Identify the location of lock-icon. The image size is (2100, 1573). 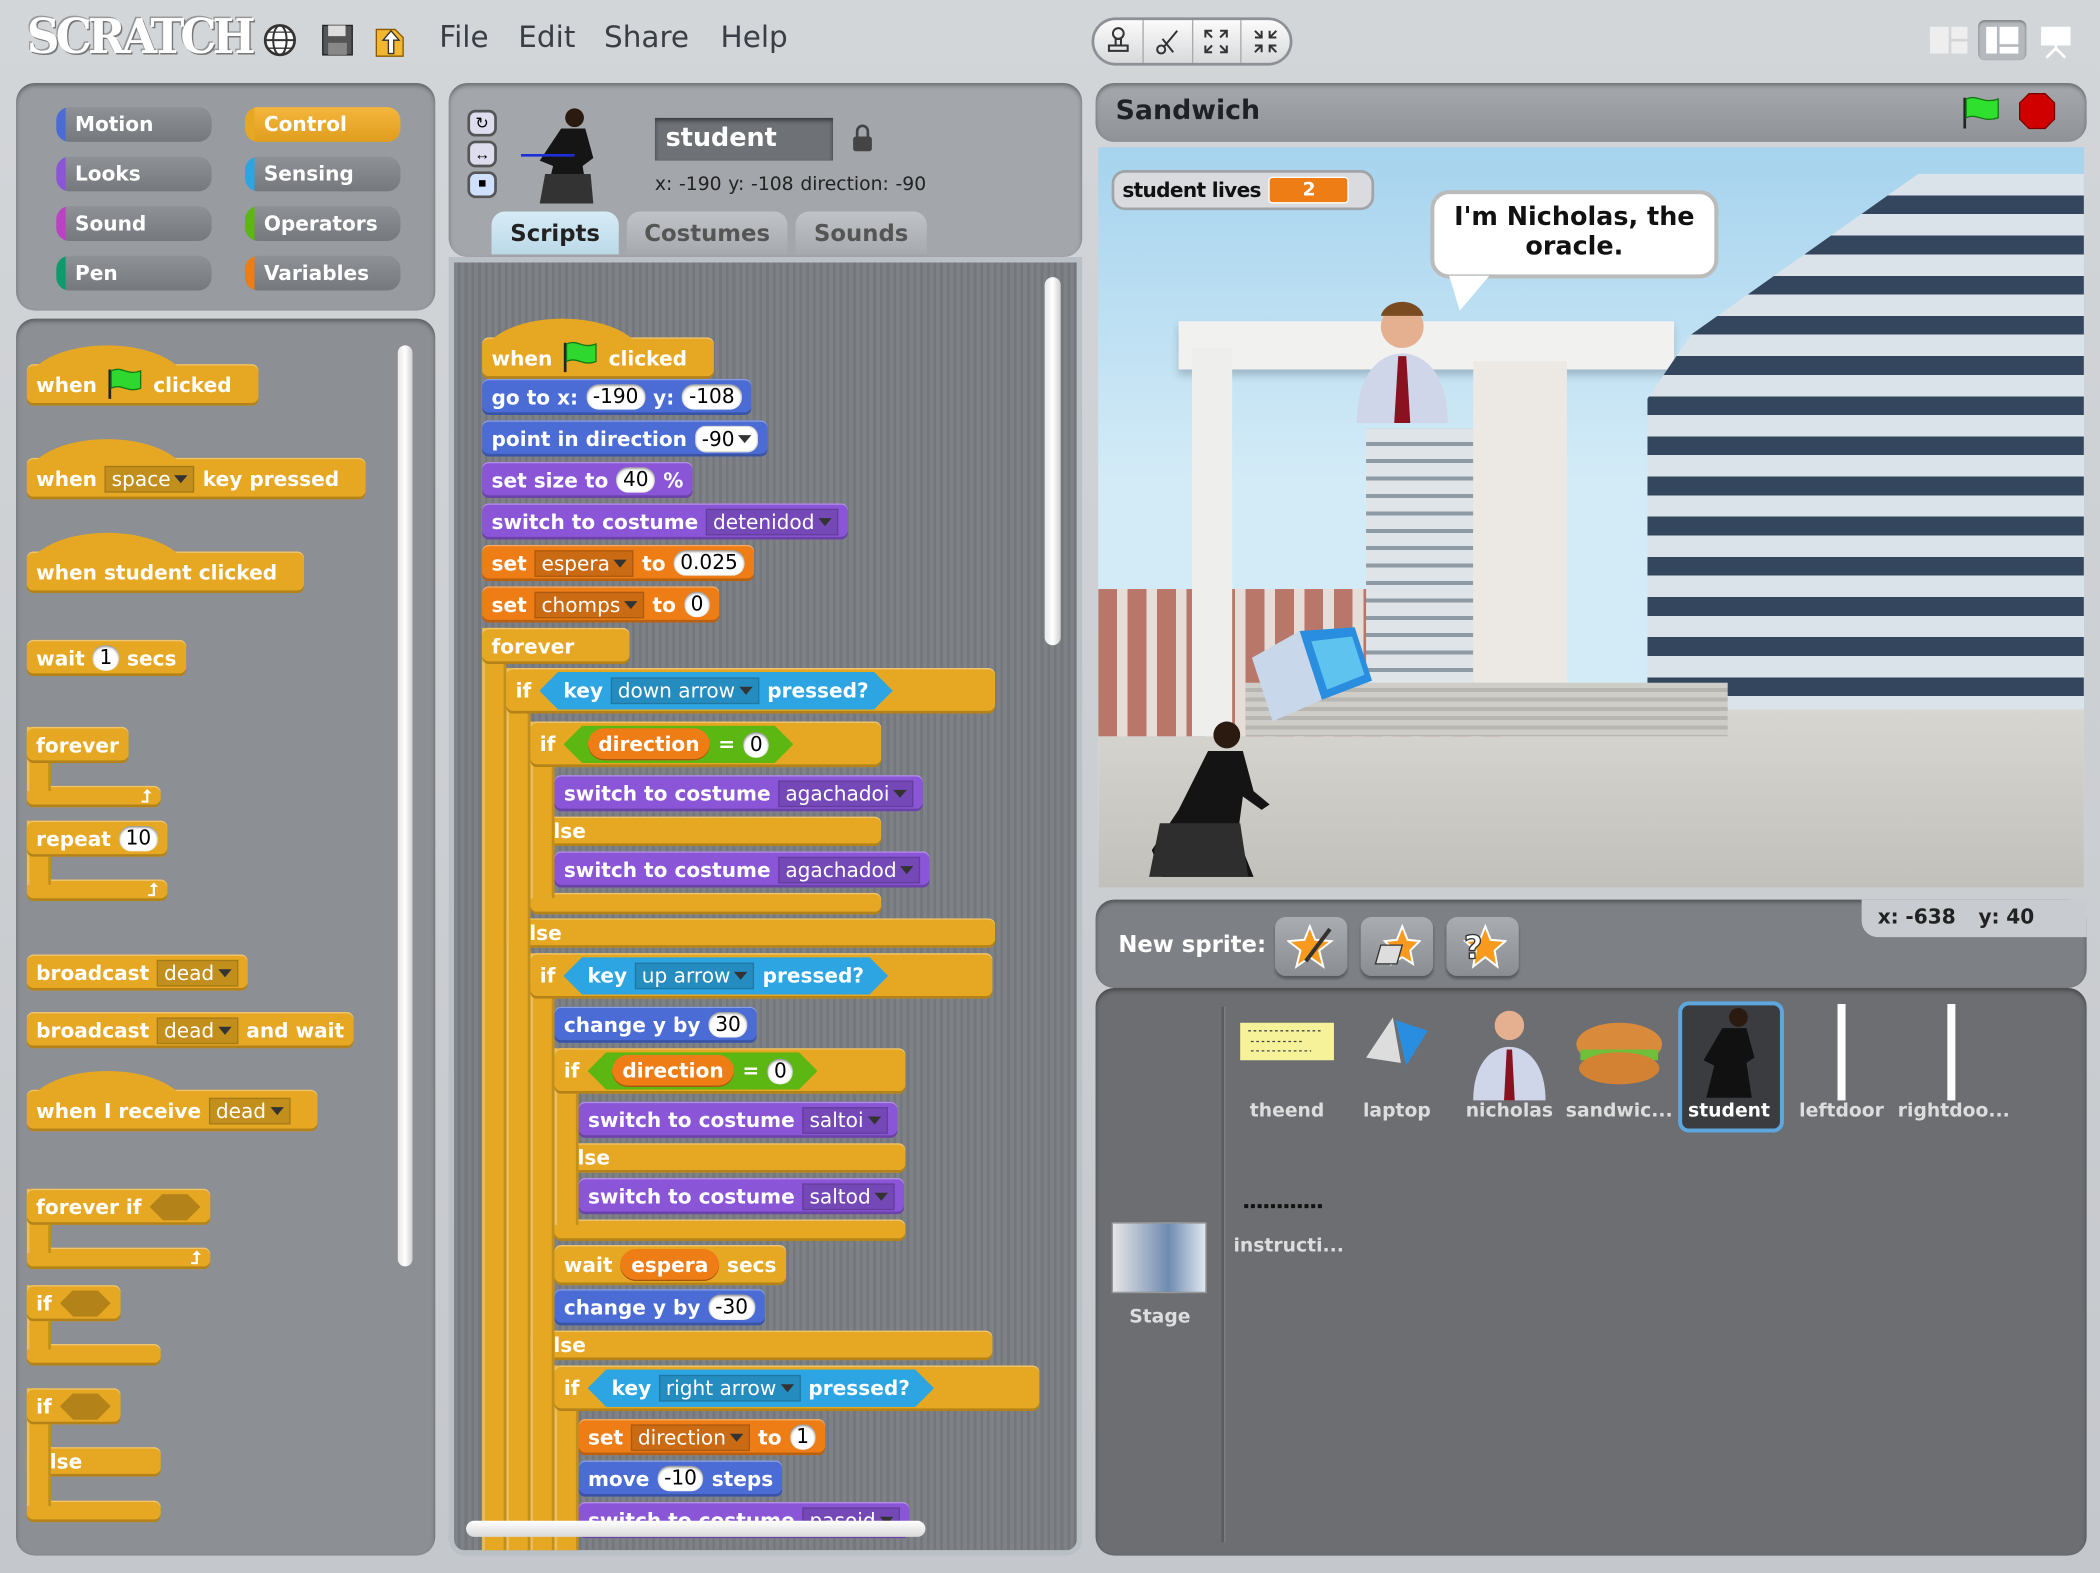
(862, 141).